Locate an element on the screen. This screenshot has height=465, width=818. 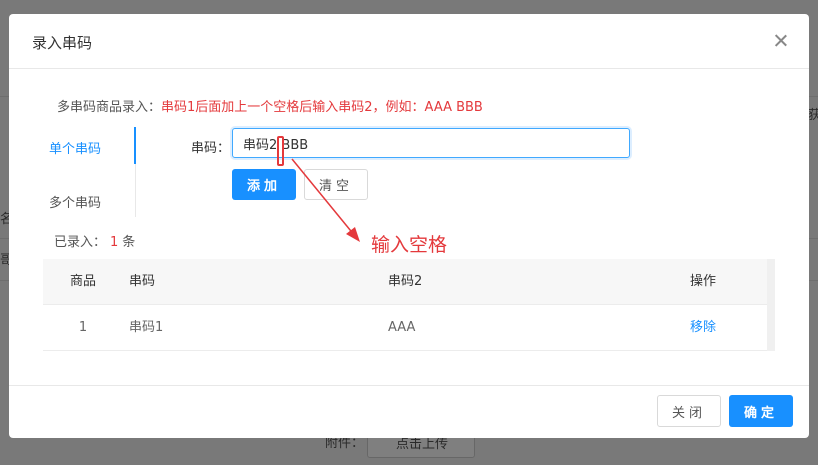
remove-link: 移除 is located at coordinates (703, 327).